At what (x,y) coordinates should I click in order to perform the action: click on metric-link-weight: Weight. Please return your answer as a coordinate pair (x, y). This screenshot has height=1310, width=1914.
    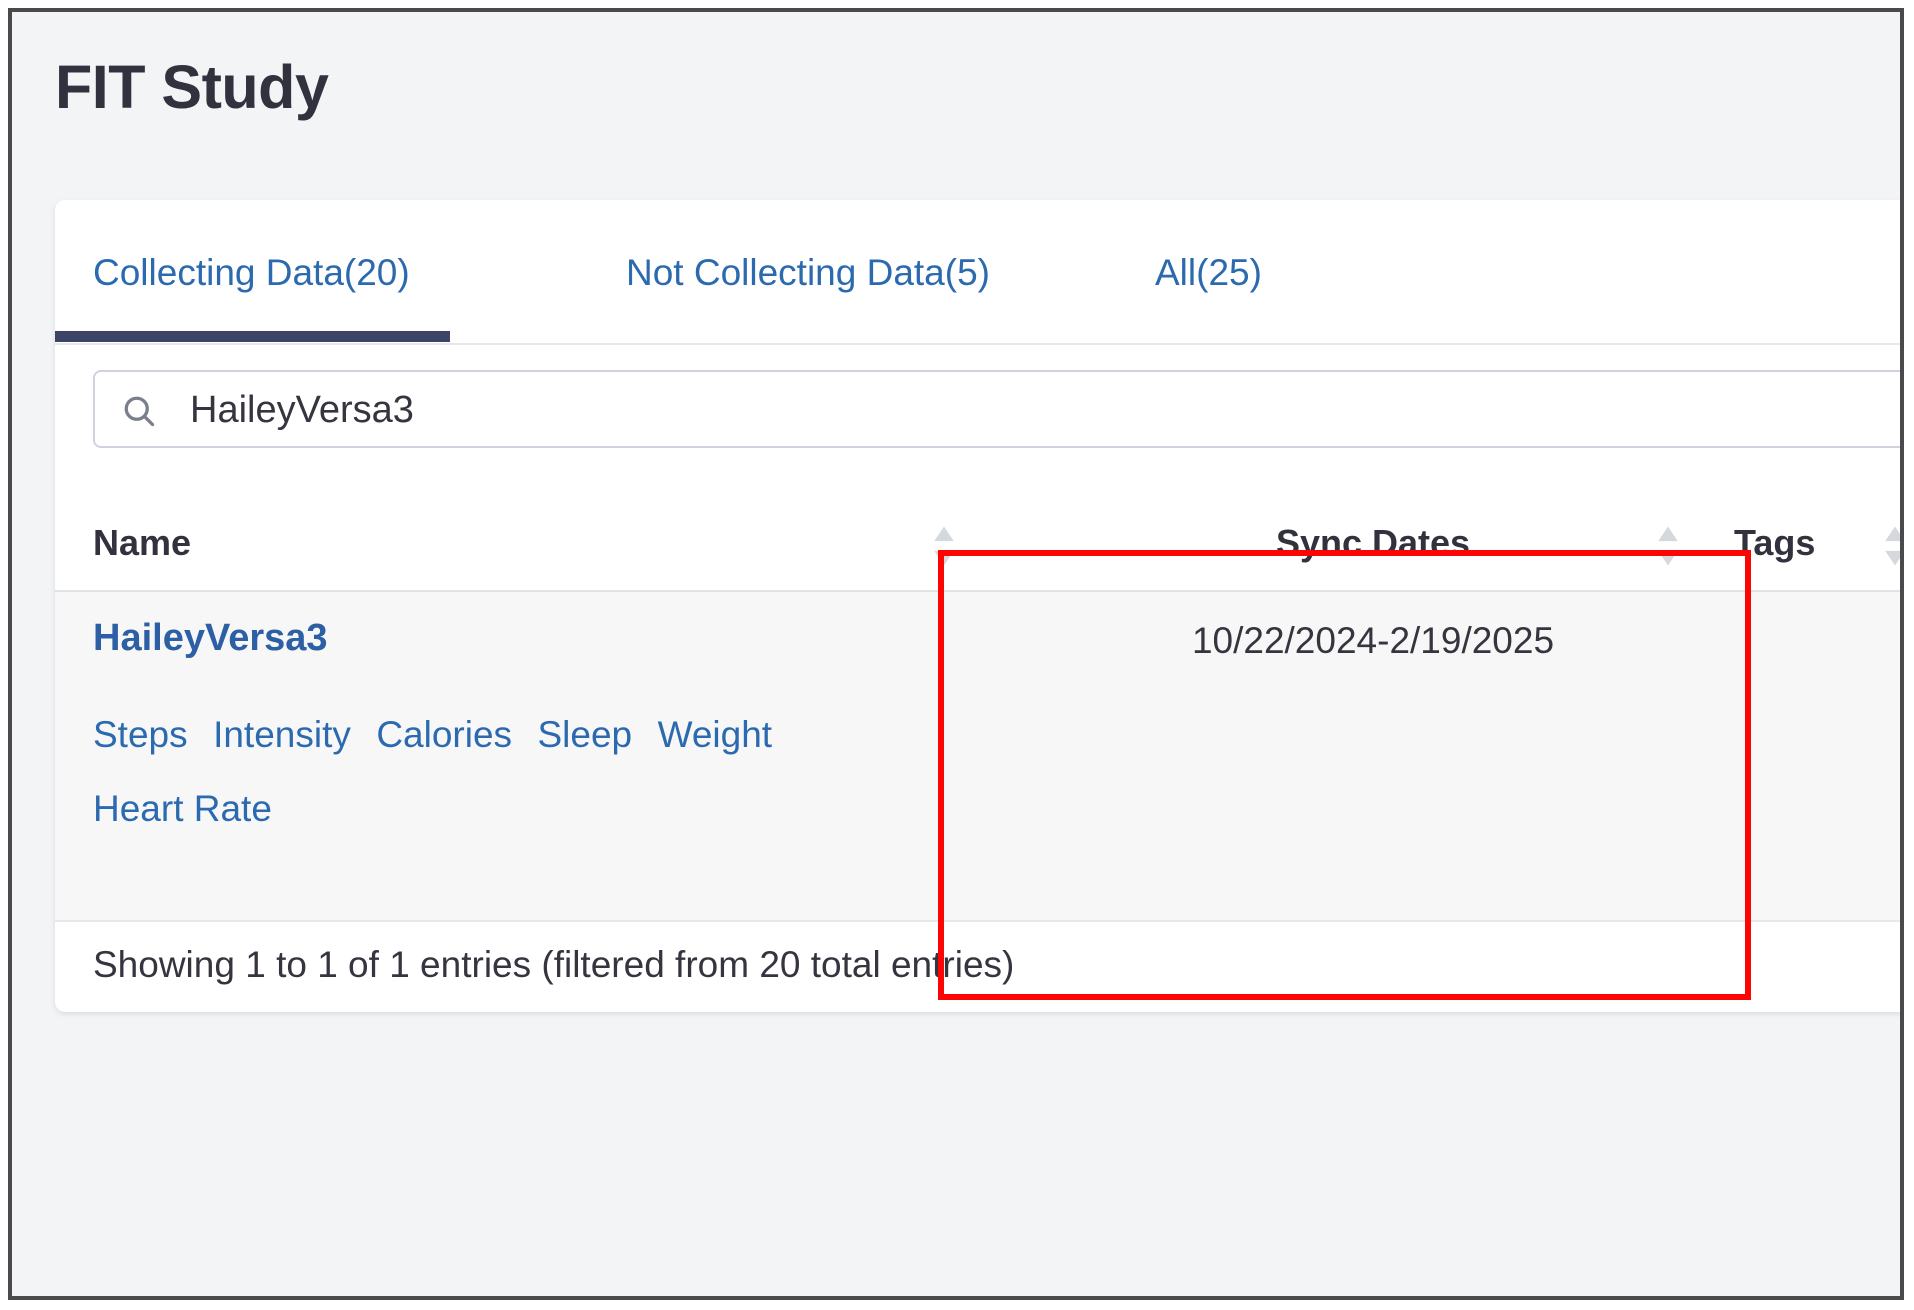
    Looking at the image, I should click on (715, 735).